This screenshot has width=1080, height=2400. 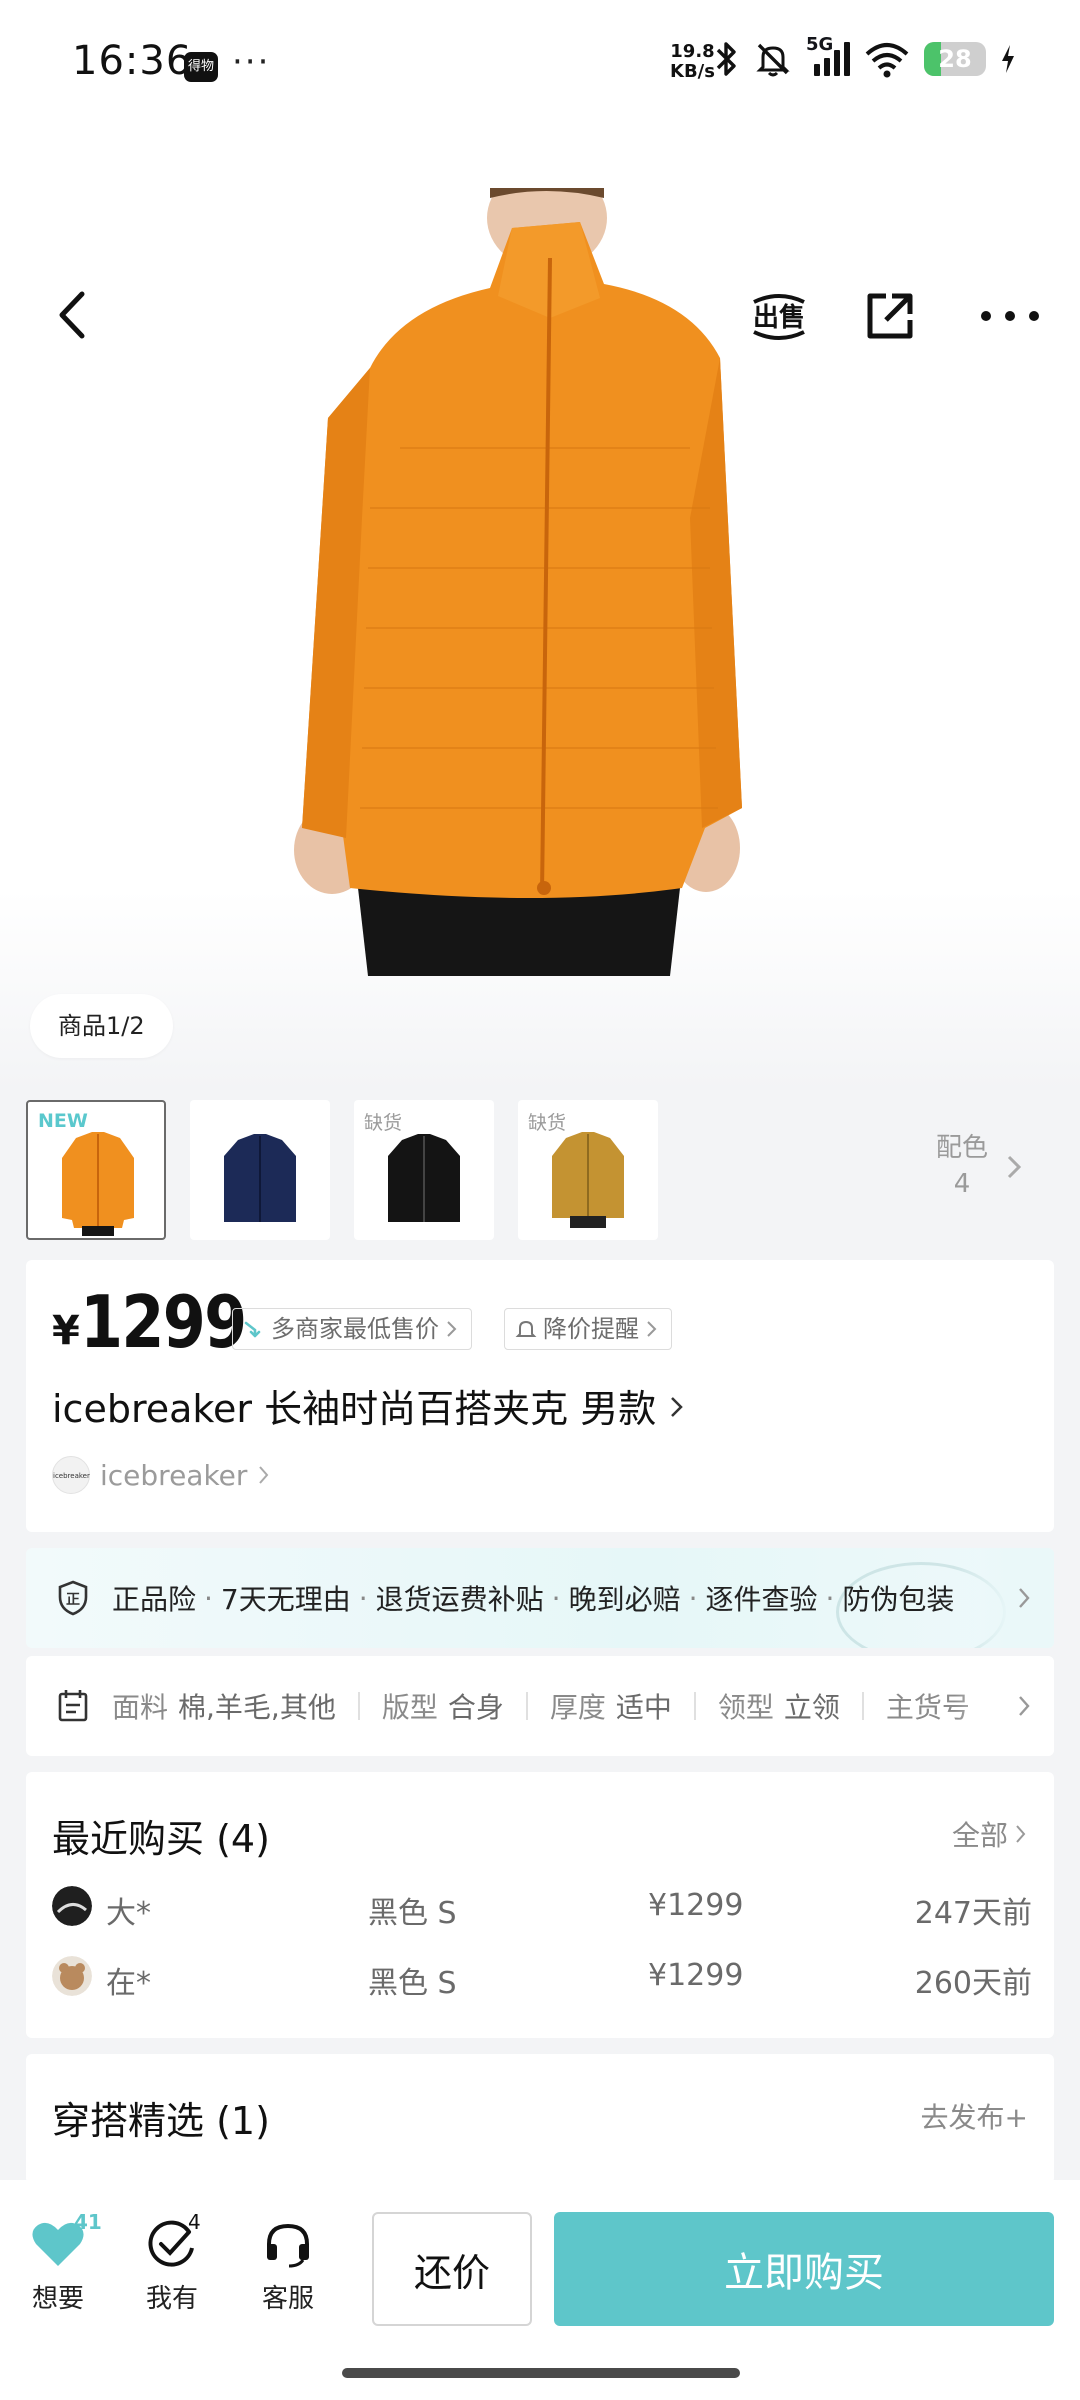 What do you see at coordinates (962, 1148) in the screenshot?
I see `color-count-label: 配色` at bounding box center [962, 1148].